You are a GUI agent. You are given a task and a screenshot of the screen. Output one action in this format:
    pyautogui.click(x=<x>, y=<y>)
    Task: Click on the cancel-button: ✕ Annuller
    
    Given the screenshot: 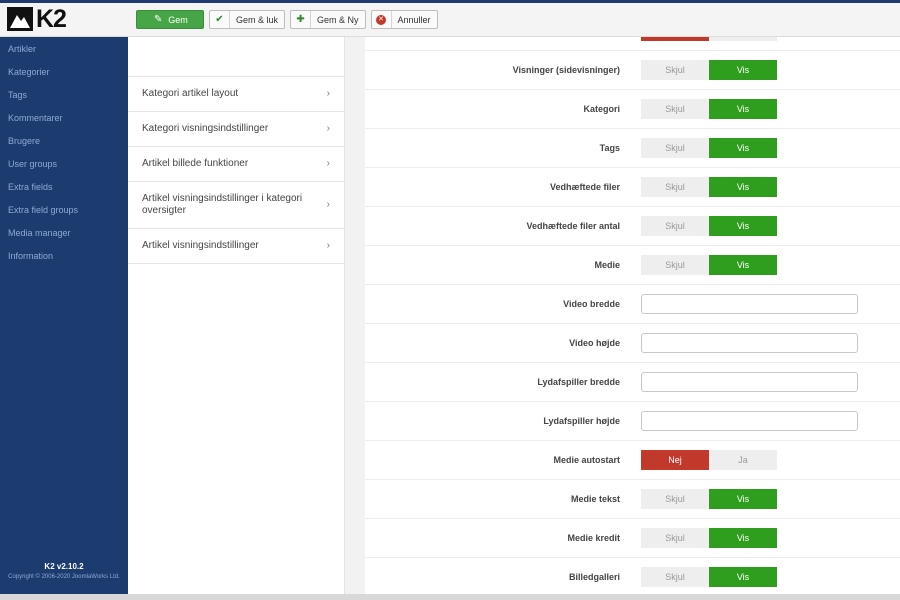 What is the action you would take?
    pyautogui.click(x=404, y=19)
    